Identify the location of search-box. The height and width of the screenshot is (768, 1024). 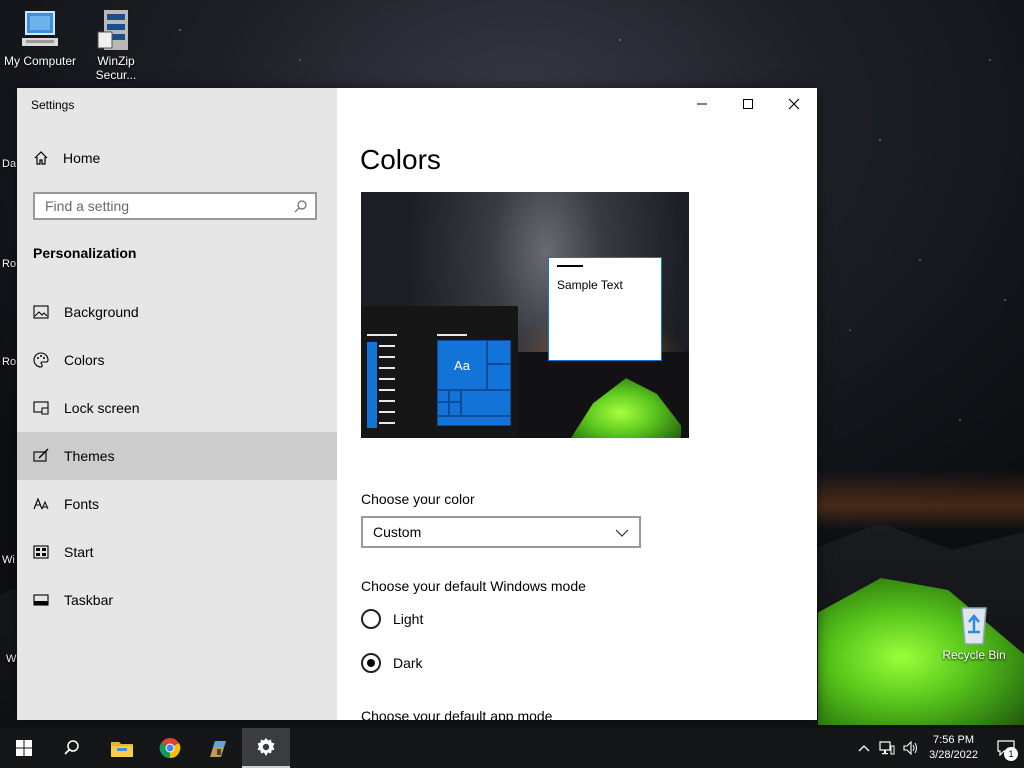
(175, 206).